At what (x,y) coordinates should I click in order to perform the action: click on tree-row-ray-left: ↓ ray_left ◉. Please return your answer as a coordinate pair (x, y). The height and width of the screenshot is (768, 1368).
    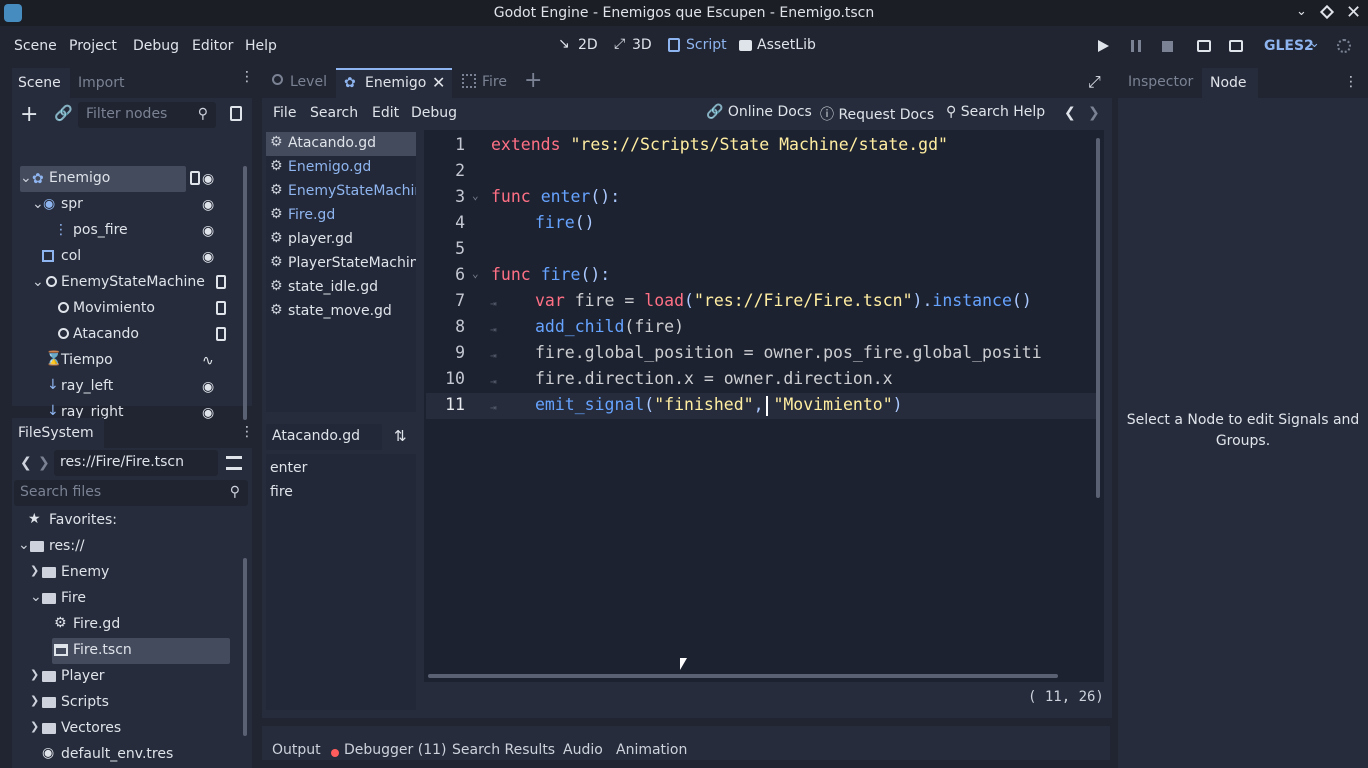
    Looking at the image, I should click on (125, 387).